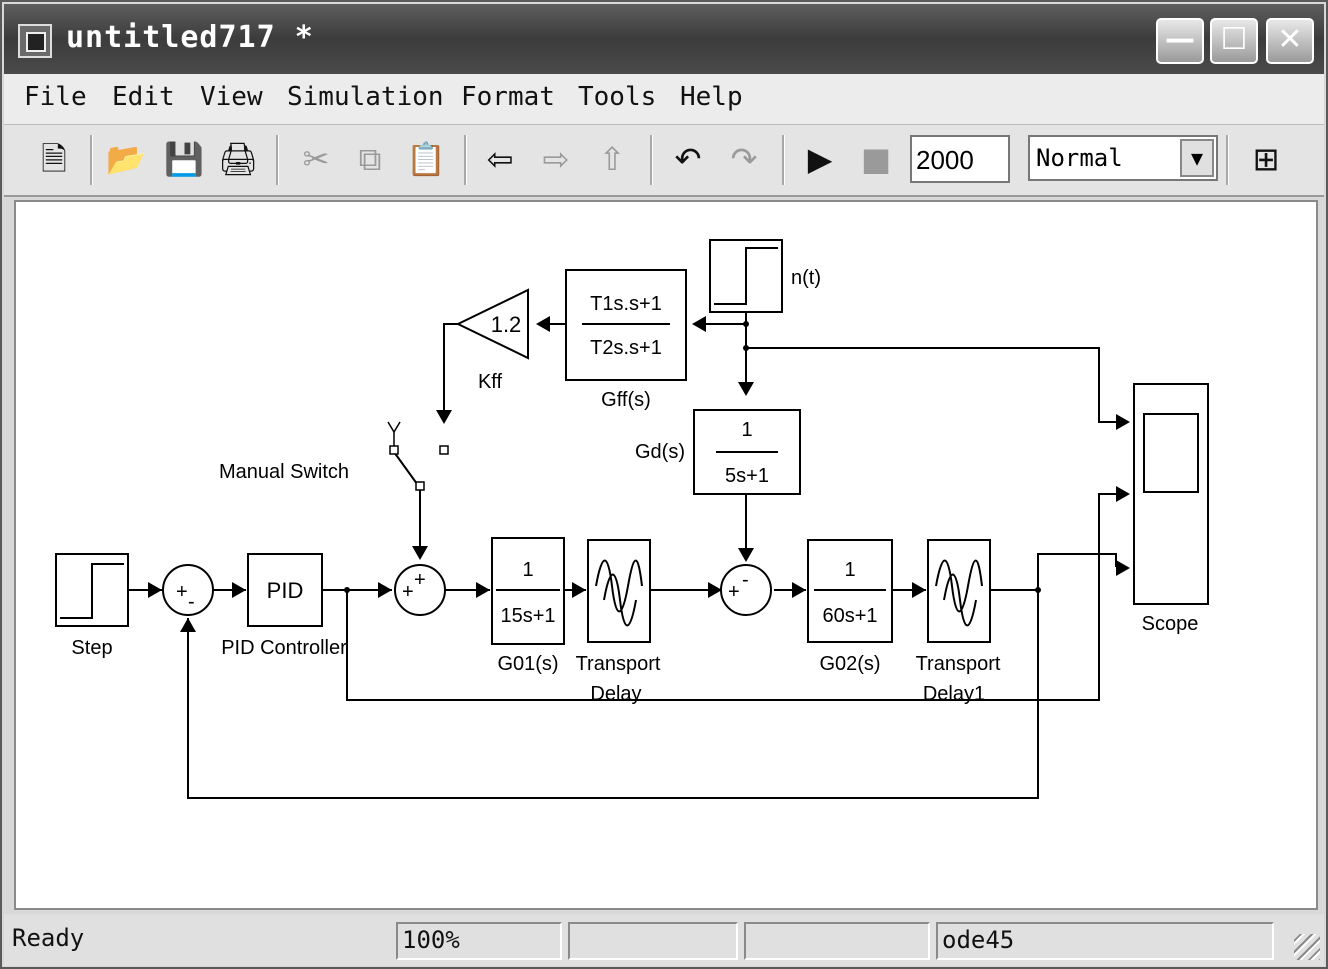  Describe the element at coordinates (960, 159) in the screenshot. I see `stop-time-input: 2000` at that location.